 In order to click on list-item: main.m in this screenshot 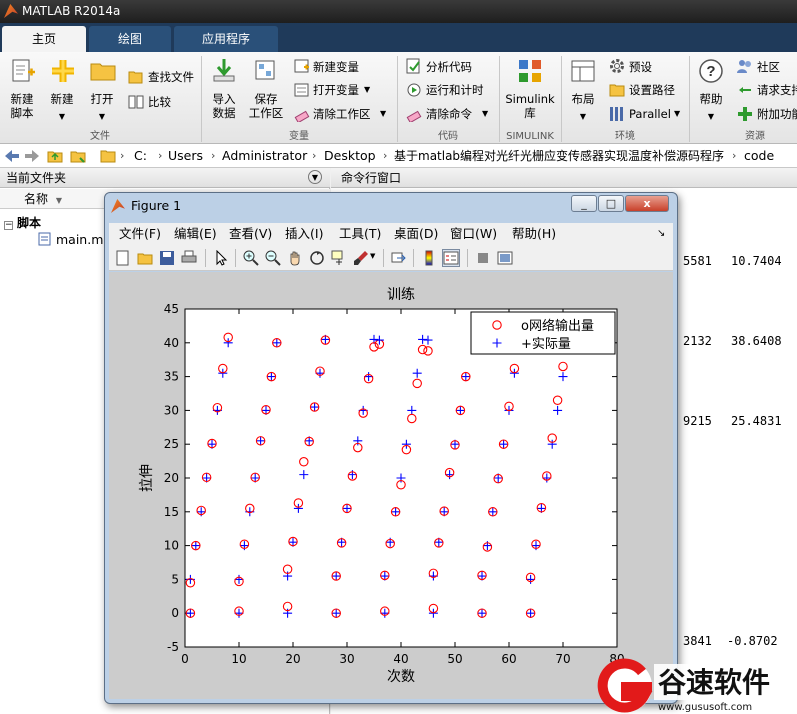, I will do `click(70, 239)`.